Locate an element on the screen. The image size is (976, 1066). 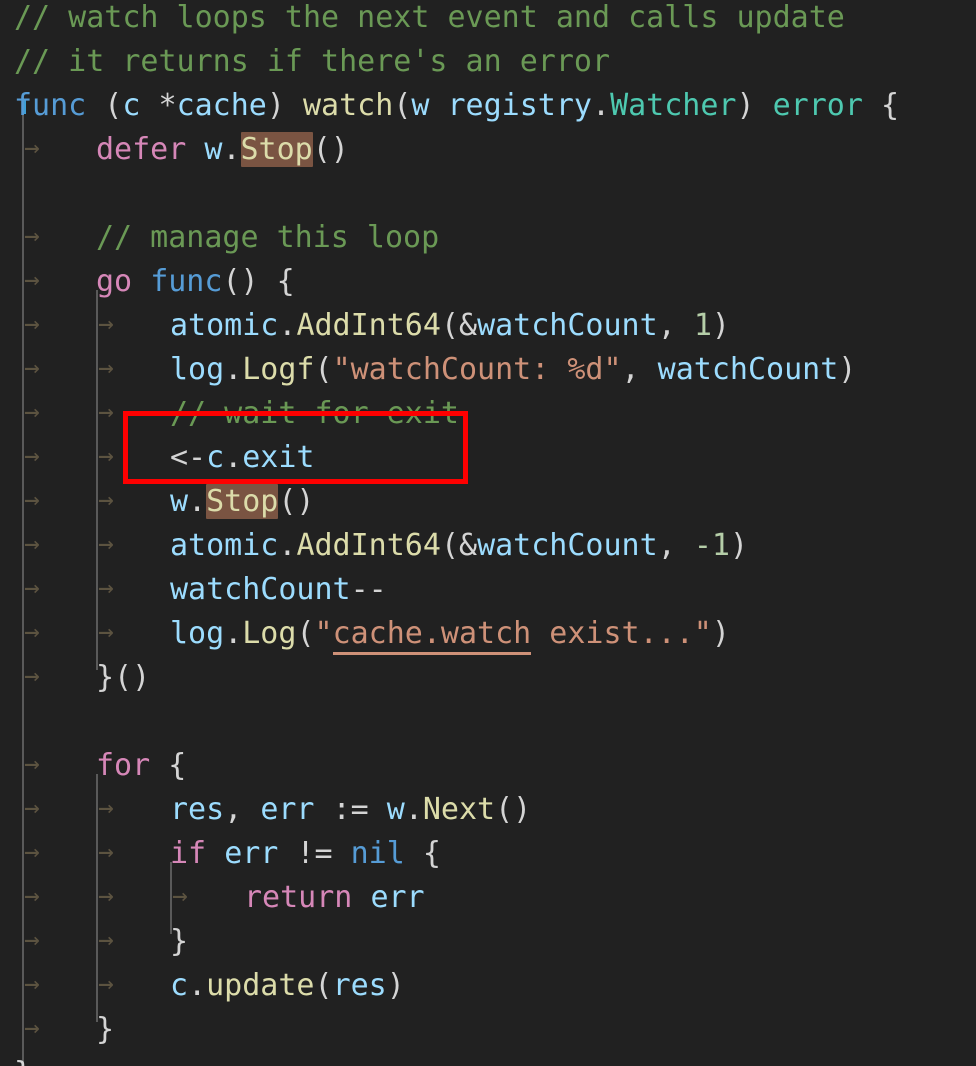
code-line: defer w.Stop() is located at coordinates (488, 150).